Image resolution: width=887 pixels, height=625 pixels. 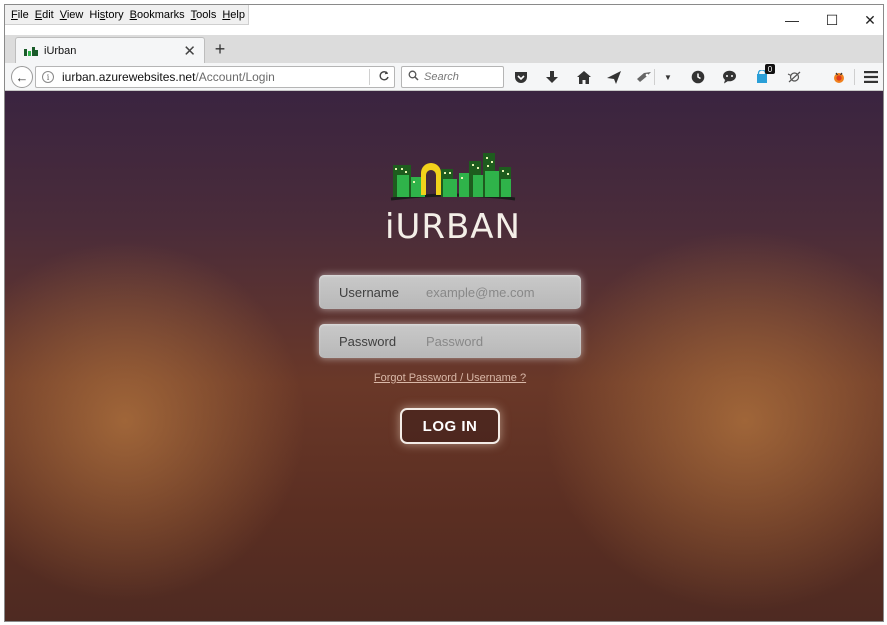 I want to click on minimize-button: —, so click(x=792, y=20).